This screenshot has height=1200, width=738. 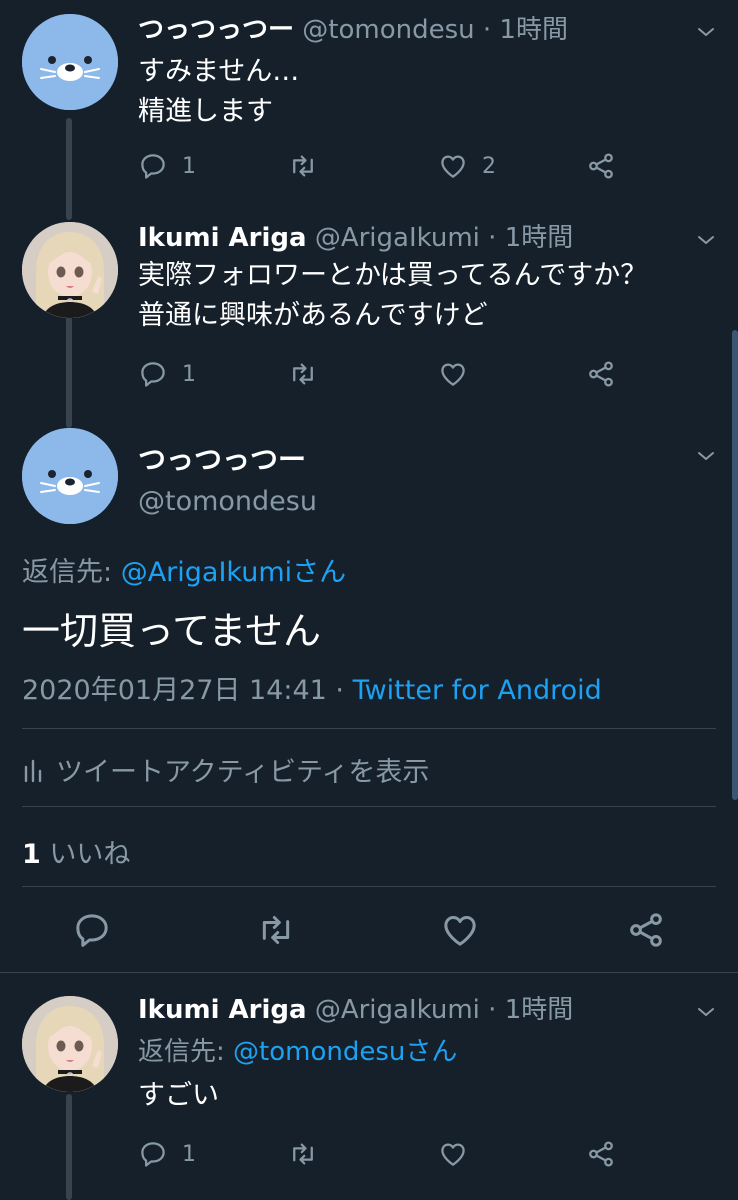 What do you see at coordinates (31, 854) in the screenshot?
I see `likes-number: 1` at bounding box center [31, 854].